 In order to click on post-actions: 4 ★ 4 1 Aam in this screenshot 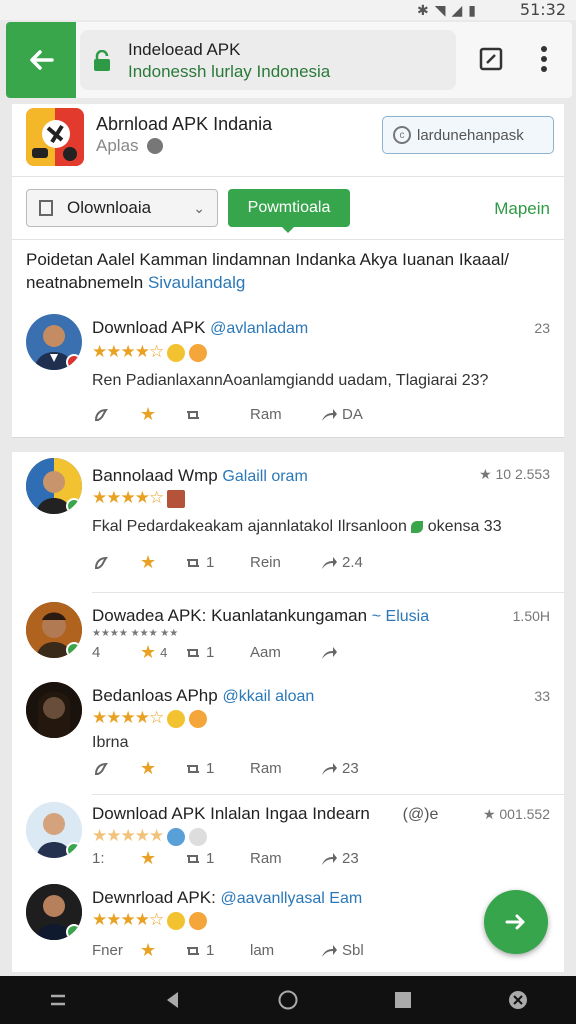, I will do `click(215, 652)`.